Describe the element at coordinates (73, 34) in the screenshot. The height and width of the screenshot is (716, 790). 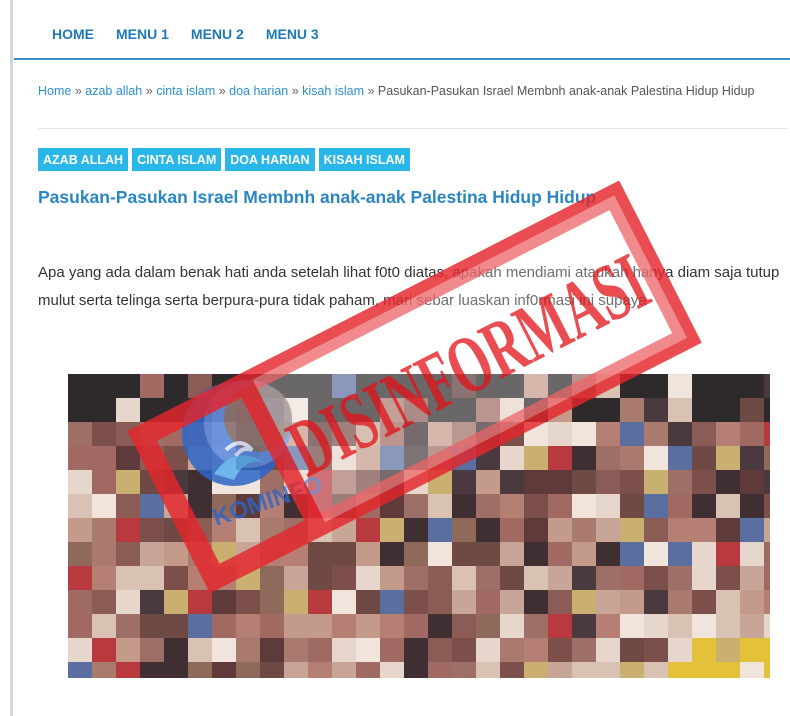
I see `nav-item-home: HOME` at that location.